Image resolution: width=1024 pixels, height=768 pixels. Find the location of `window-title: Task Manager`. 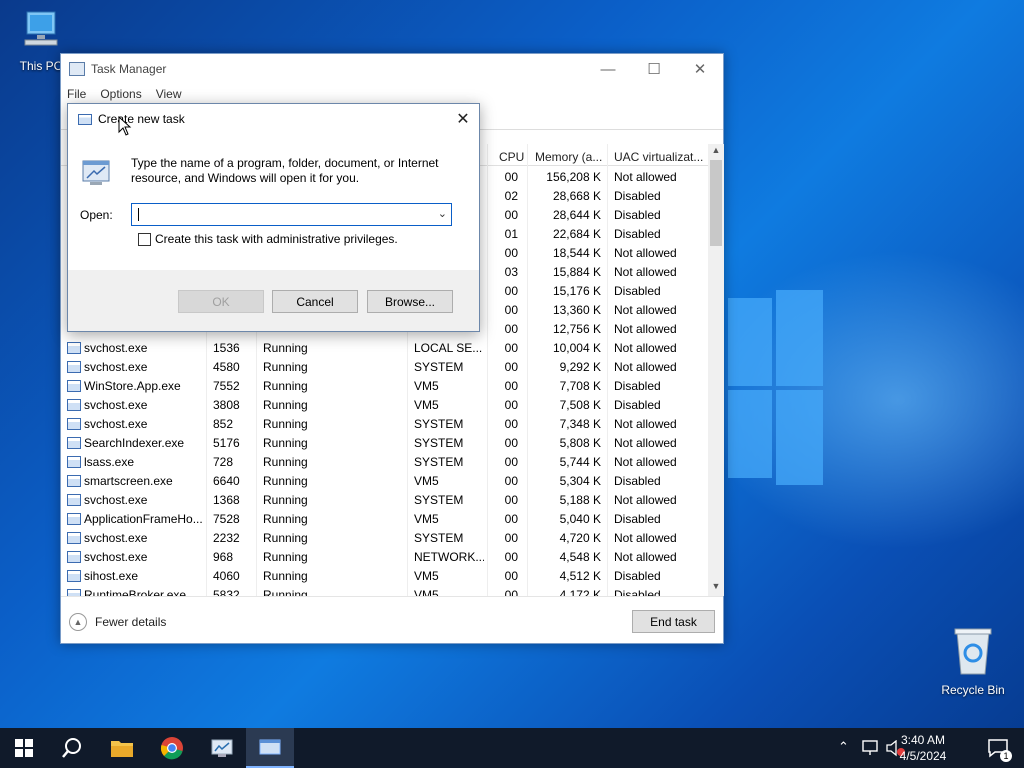

window-title: Task Manager is located at coordinates (129, 69).